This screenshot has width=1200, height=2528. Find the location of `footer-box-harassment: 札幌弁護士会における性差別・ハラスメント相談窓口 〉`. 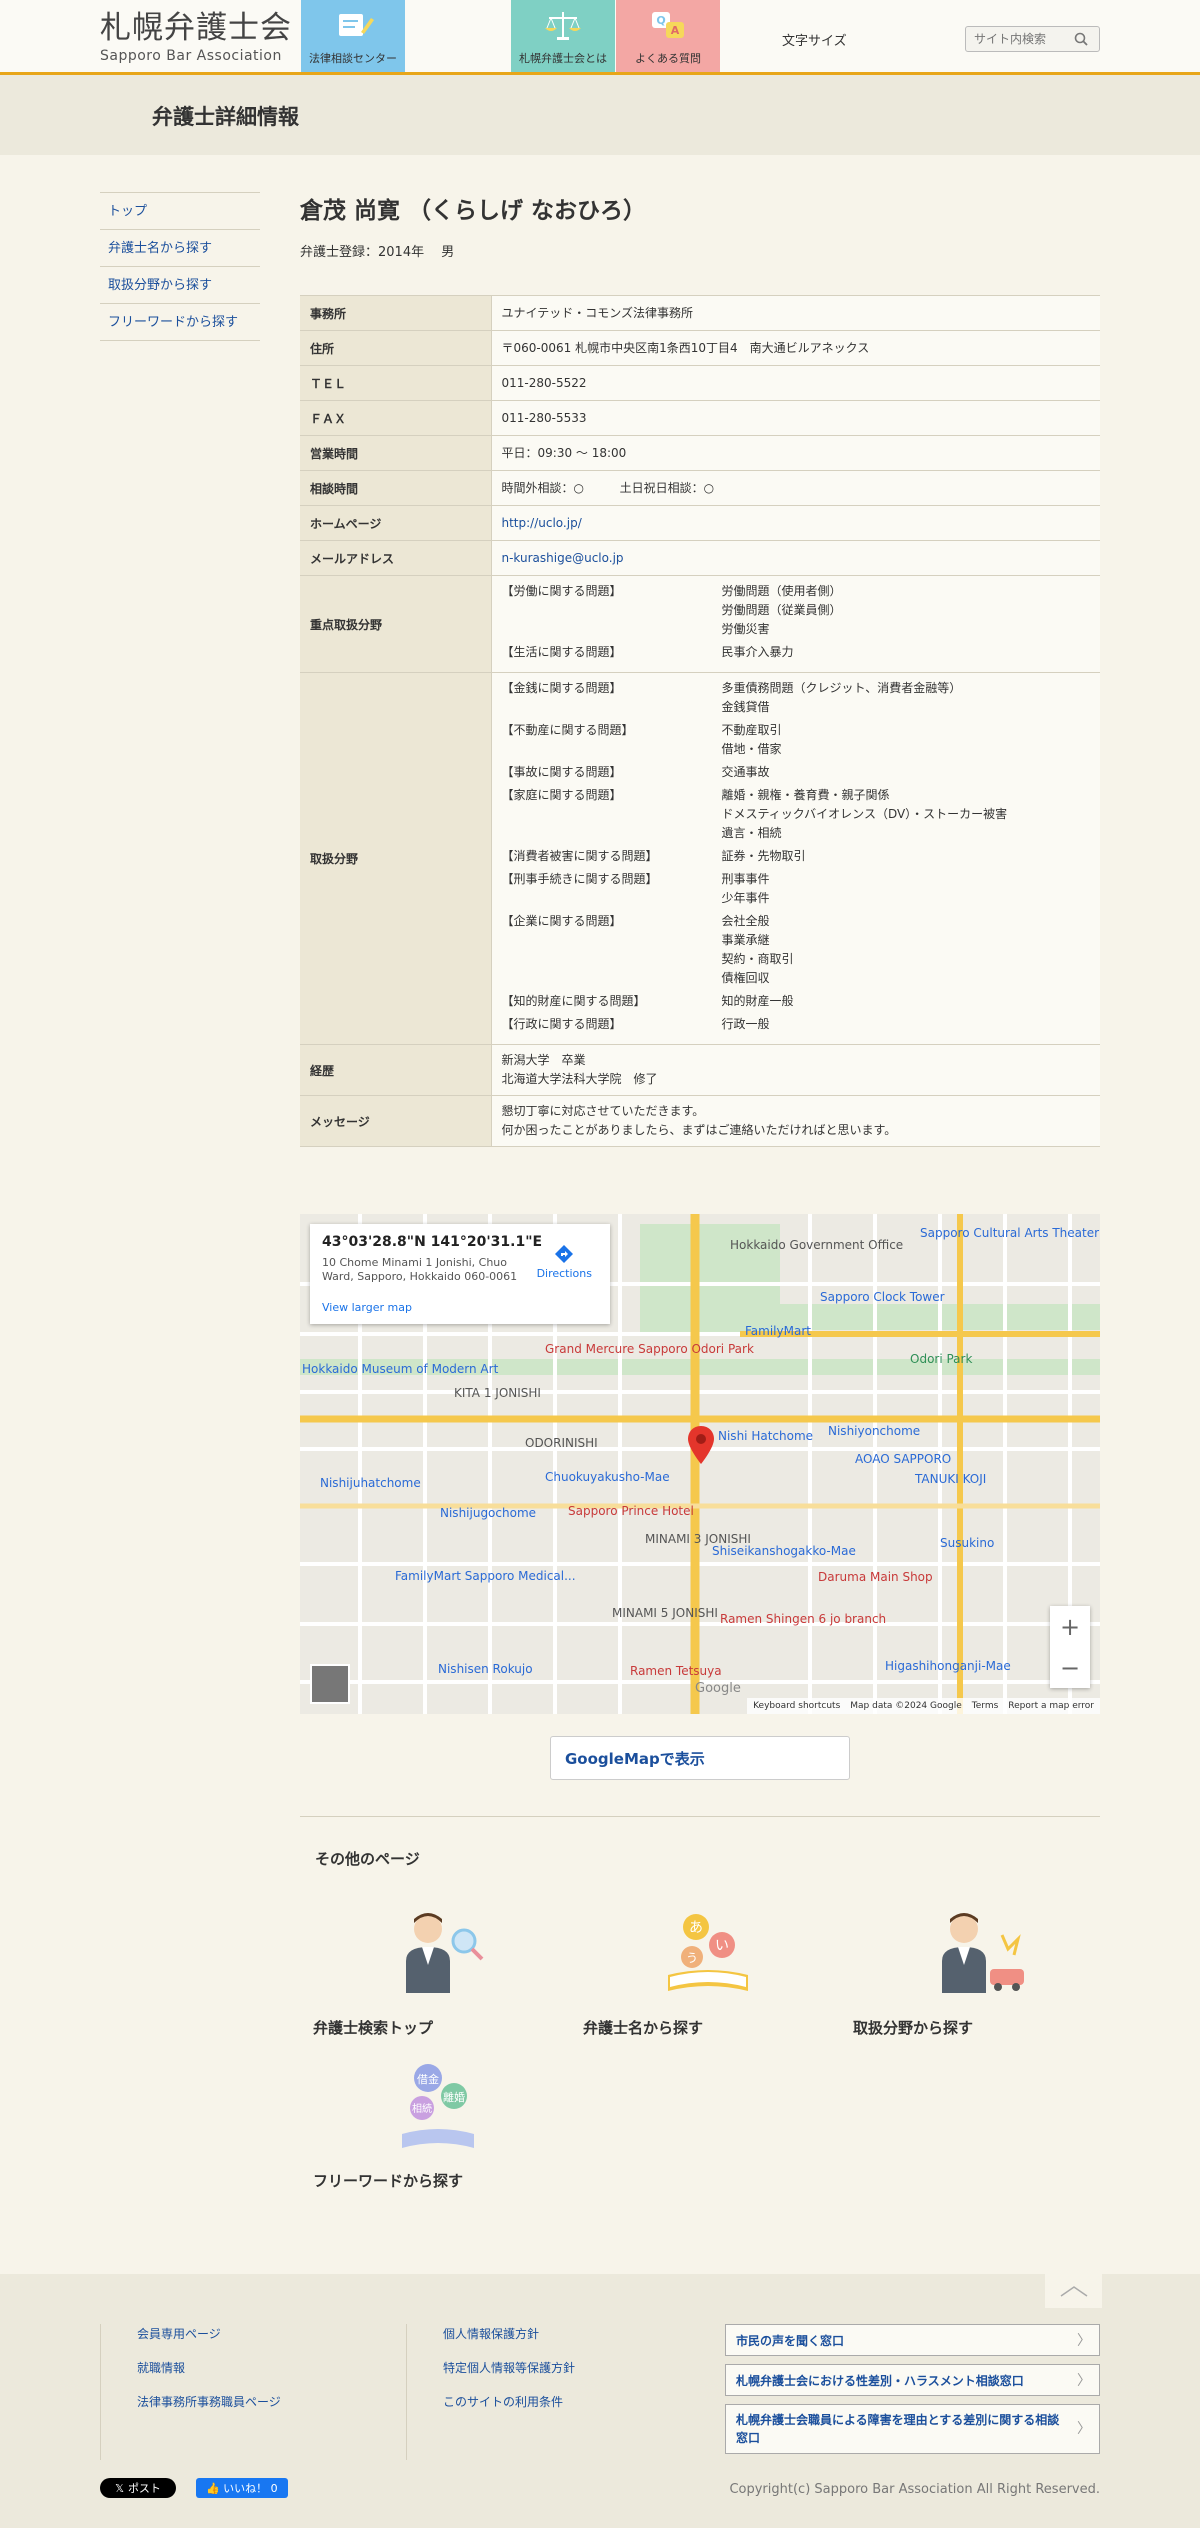

footer-box-harassment: 札幌弁護士会における性差別・ハラスメント相談窓口 〉 is located at coordinates (912, 2380).